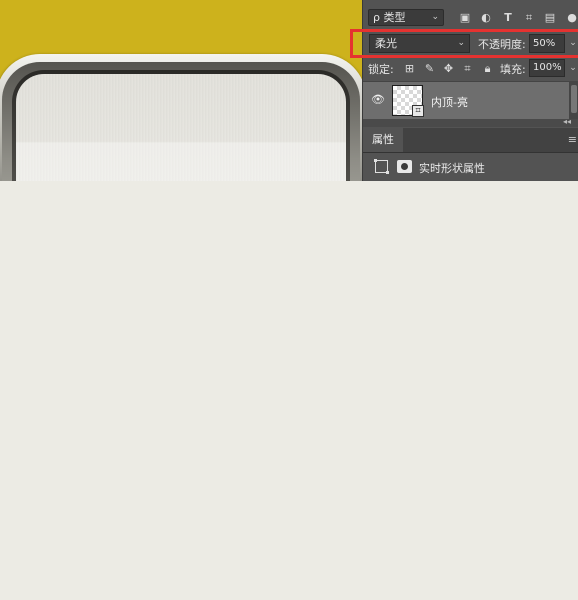 The width and height of the screenshot is (578, 600). I want to click on layer-row: 👁︎ ⌗ 内顶-亮, so click(466, 101).